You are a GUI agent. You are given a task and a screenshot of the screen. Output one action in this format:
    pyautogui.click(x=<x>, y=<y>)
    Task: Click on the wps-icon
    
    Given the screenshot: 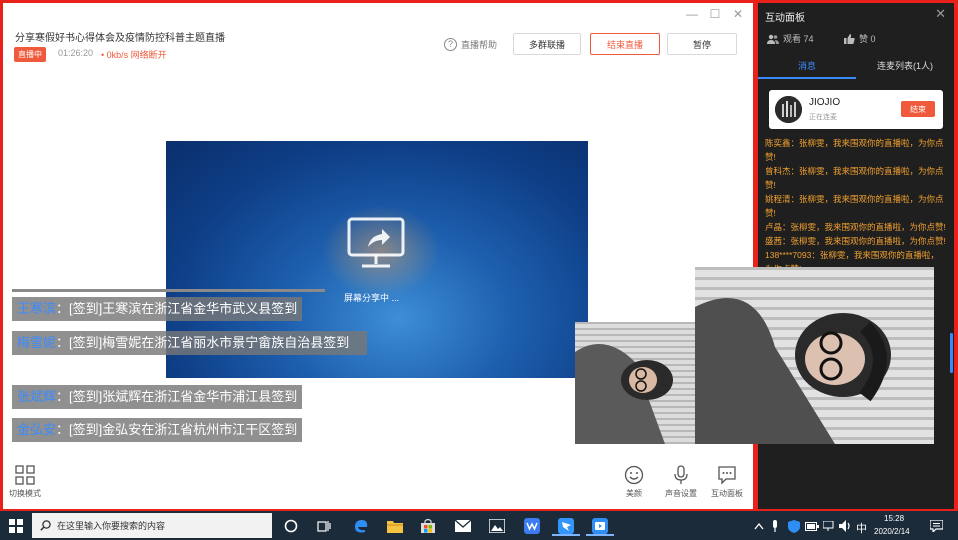 What is the action you would take?
    pyautogui.click(x=532, y=526)
    